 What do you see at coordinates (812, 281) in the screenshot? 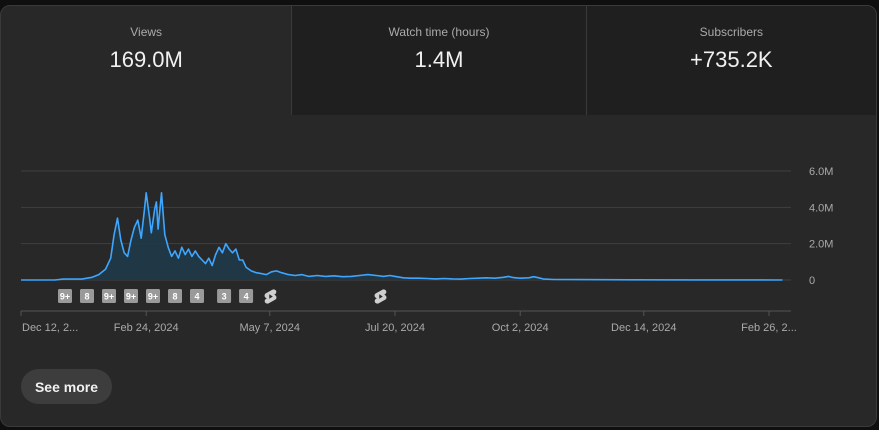
I see `y-tick-label: 0` at bounding box center [812, 281].